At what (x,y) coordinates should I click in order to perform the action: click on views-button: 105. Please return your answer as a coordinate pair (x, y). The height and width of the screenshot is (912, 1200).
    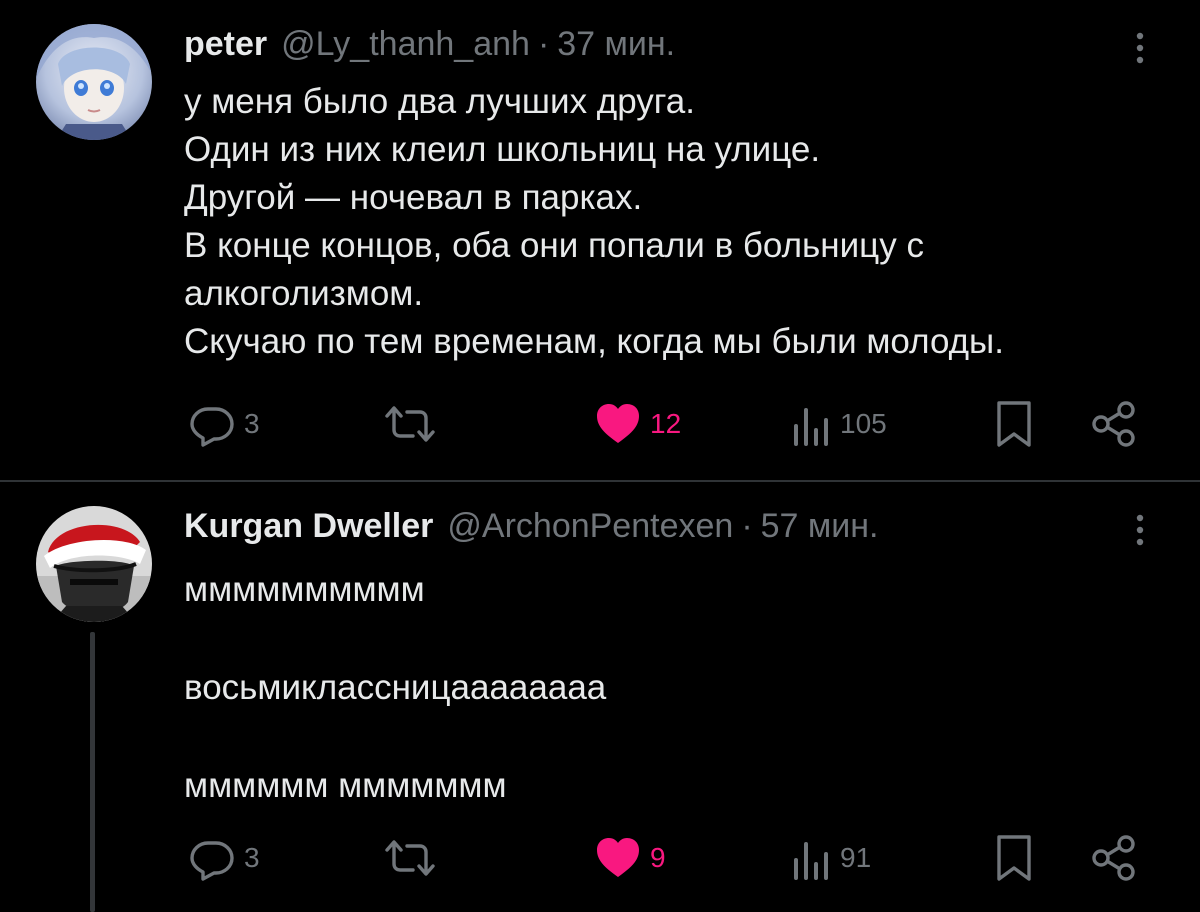
    Looking at the image, I should click on (839, 424).